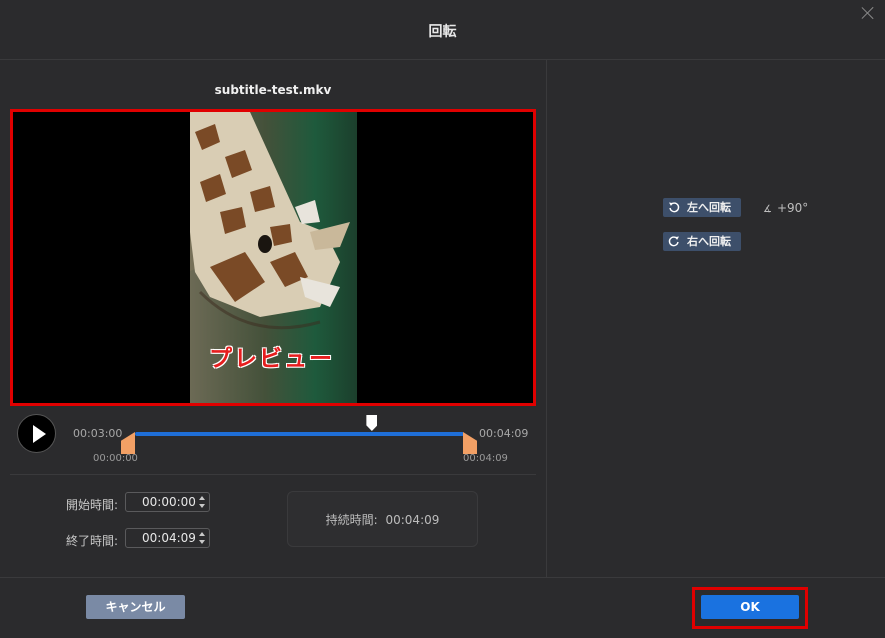 This screenshot has height=638, width=885. Describe the element at coordinates (273, 474) in the screenshot. I see `section-divider` at that location.